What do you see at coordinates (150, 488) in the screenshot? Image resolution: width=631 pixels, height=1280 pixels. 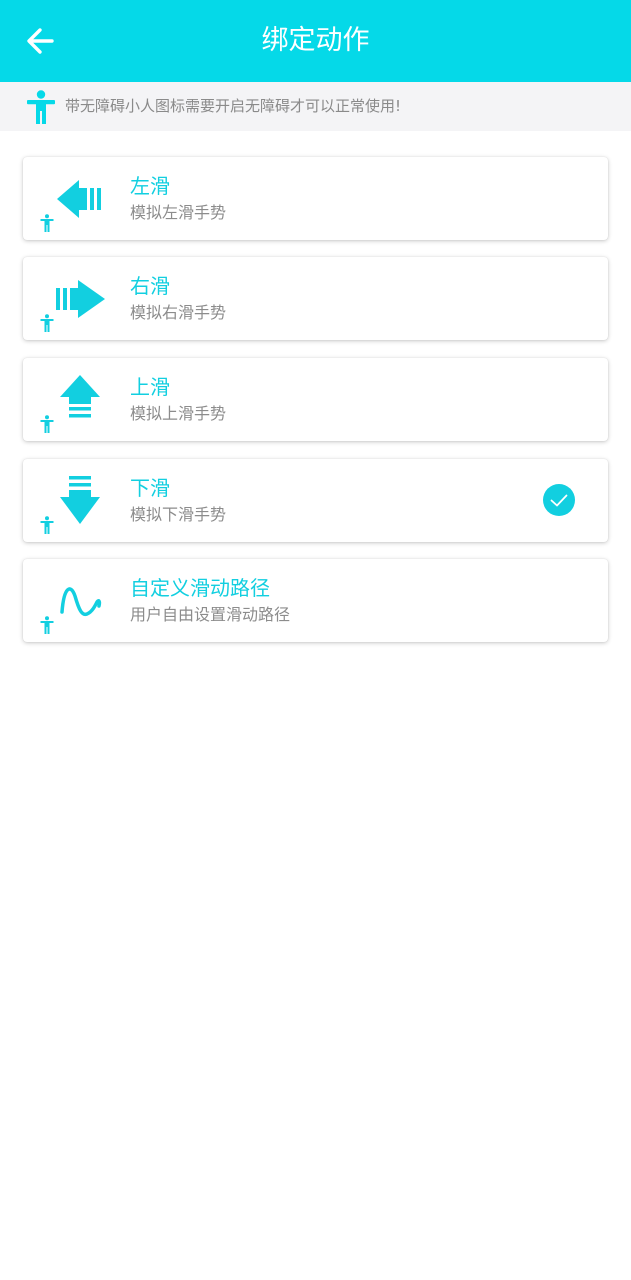 I see `action-title: 下滑` at bounding box center [150, 488].